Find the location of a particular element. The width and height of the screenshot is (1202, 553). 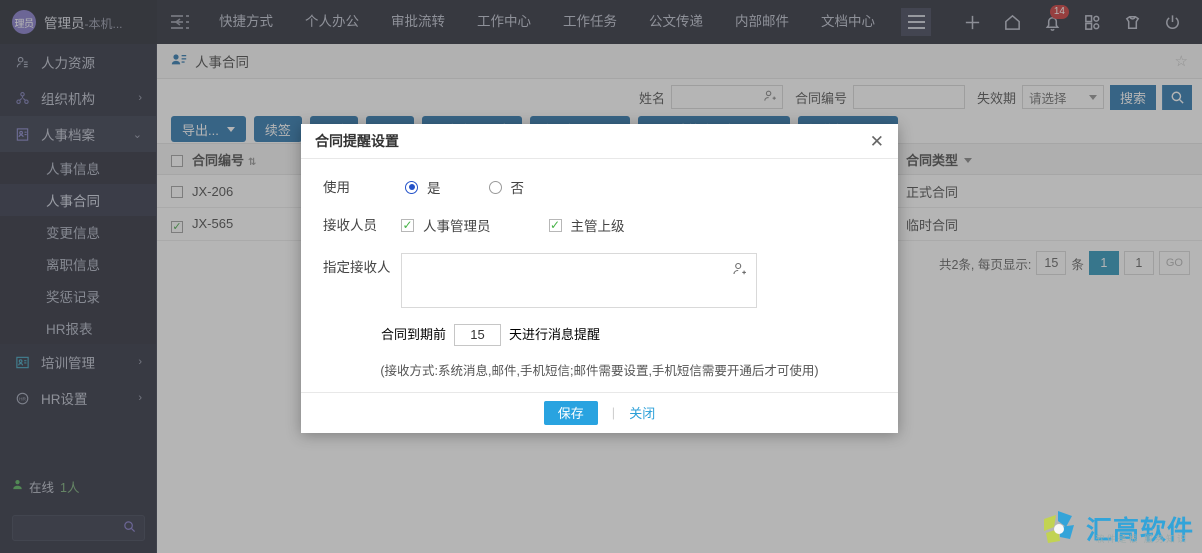

dialog-title: 合同提醒设置 is located at coordinates (357, 141).